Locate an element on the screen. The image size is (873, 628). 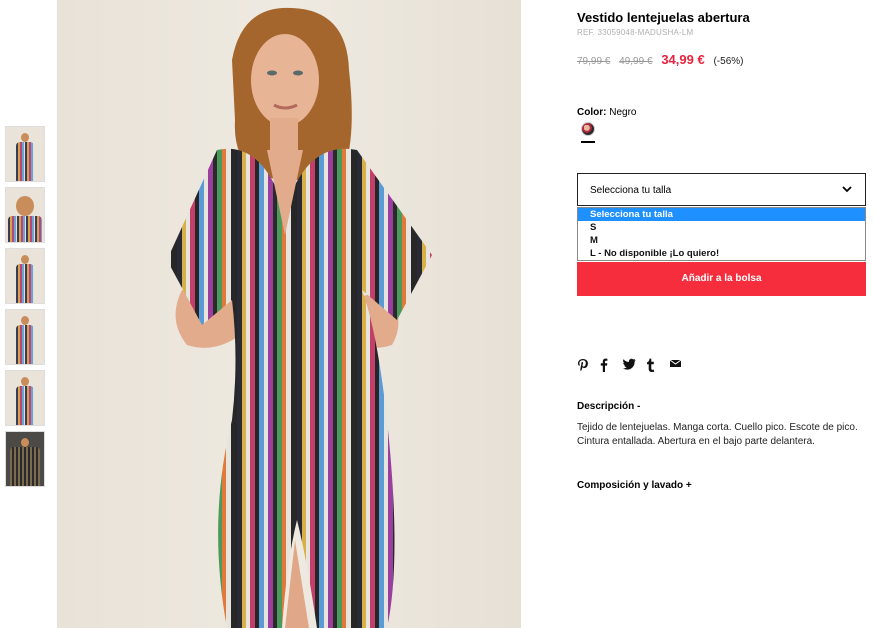
share-icons is located at coordinates (629, 365).